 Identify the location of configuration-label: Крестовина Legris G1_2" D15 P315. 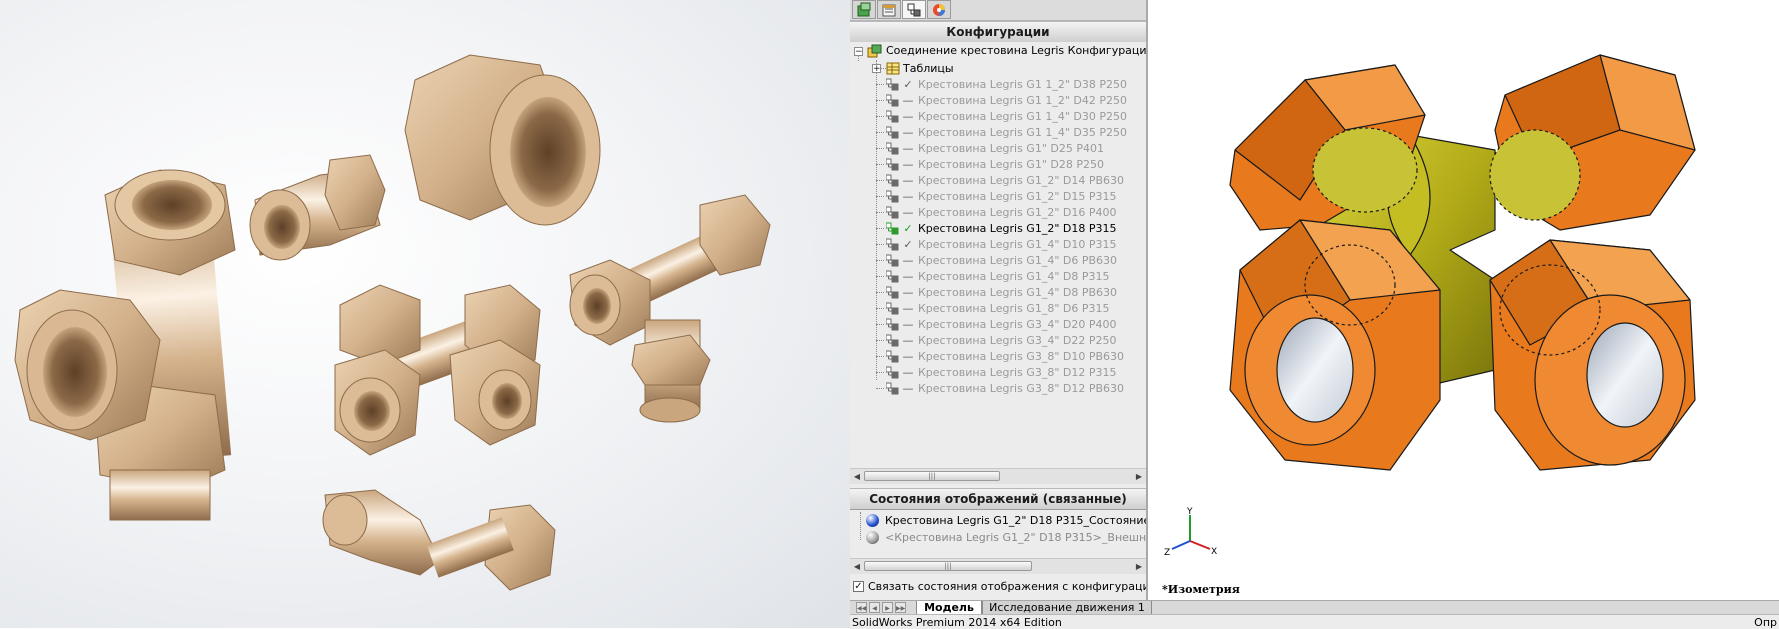
(1017, 196).